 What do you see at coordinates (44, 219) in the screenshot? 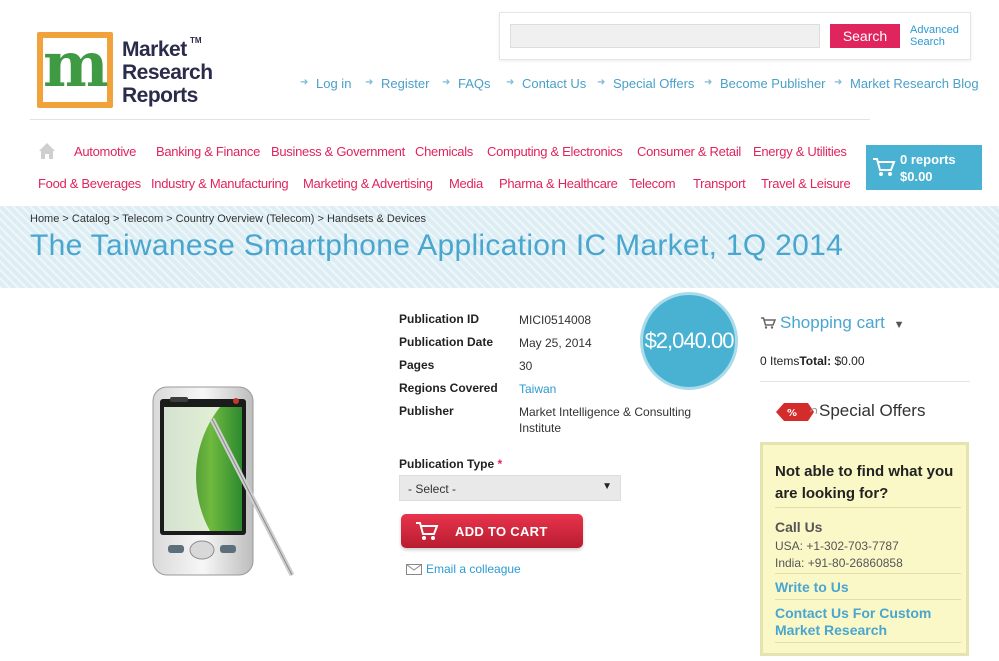
I see `breadcrumb-home: Home` at bounding box center [44, 219].